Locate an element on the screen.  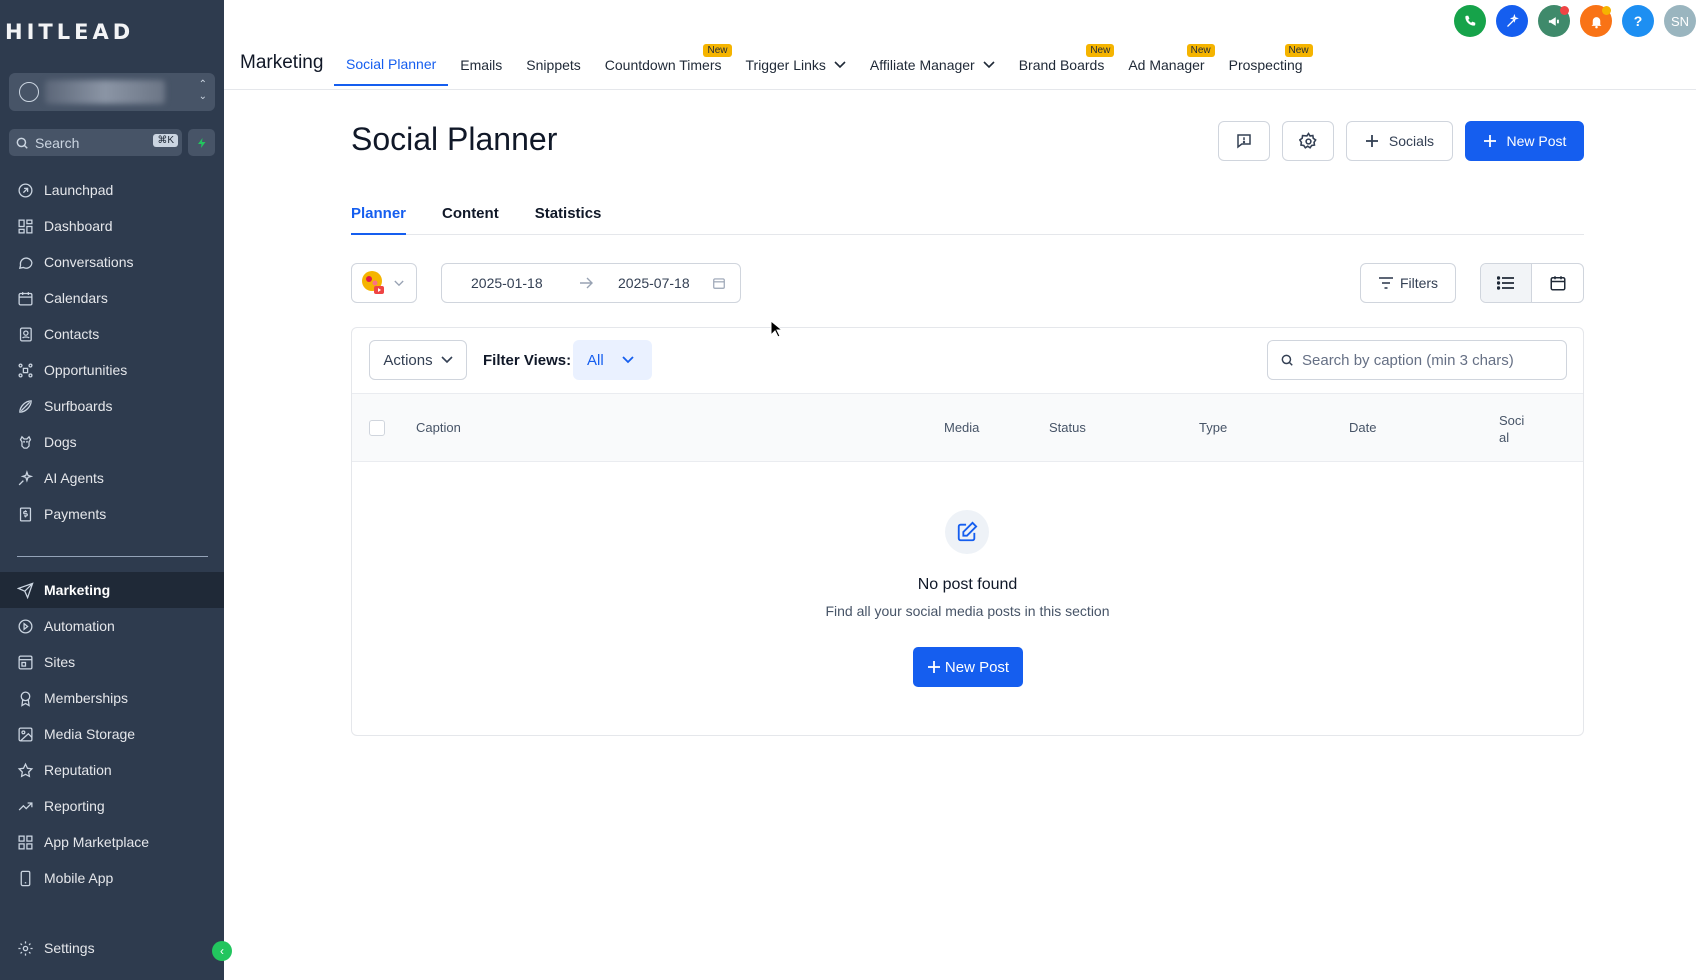
sidebar-item-opportunities: Opportunities is located at coordinates (112, 370).